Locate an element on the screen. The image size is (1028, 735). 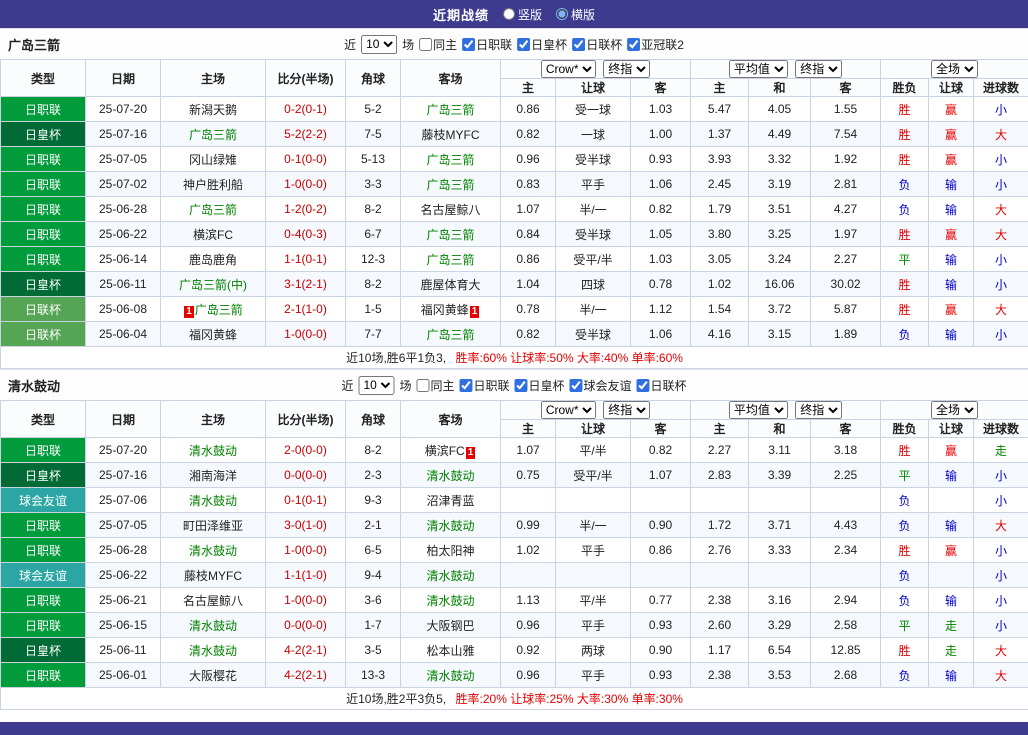
home-team-link: 大阪樱花 is located at coordinates (213, 676).